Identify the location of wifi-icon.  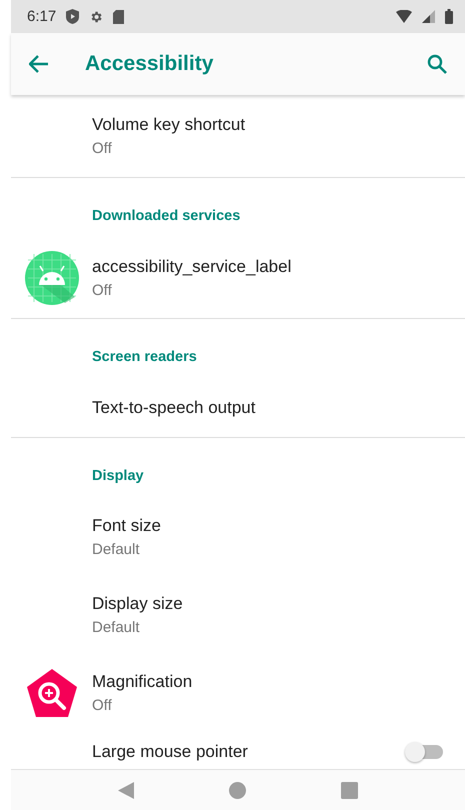
(404, 16).